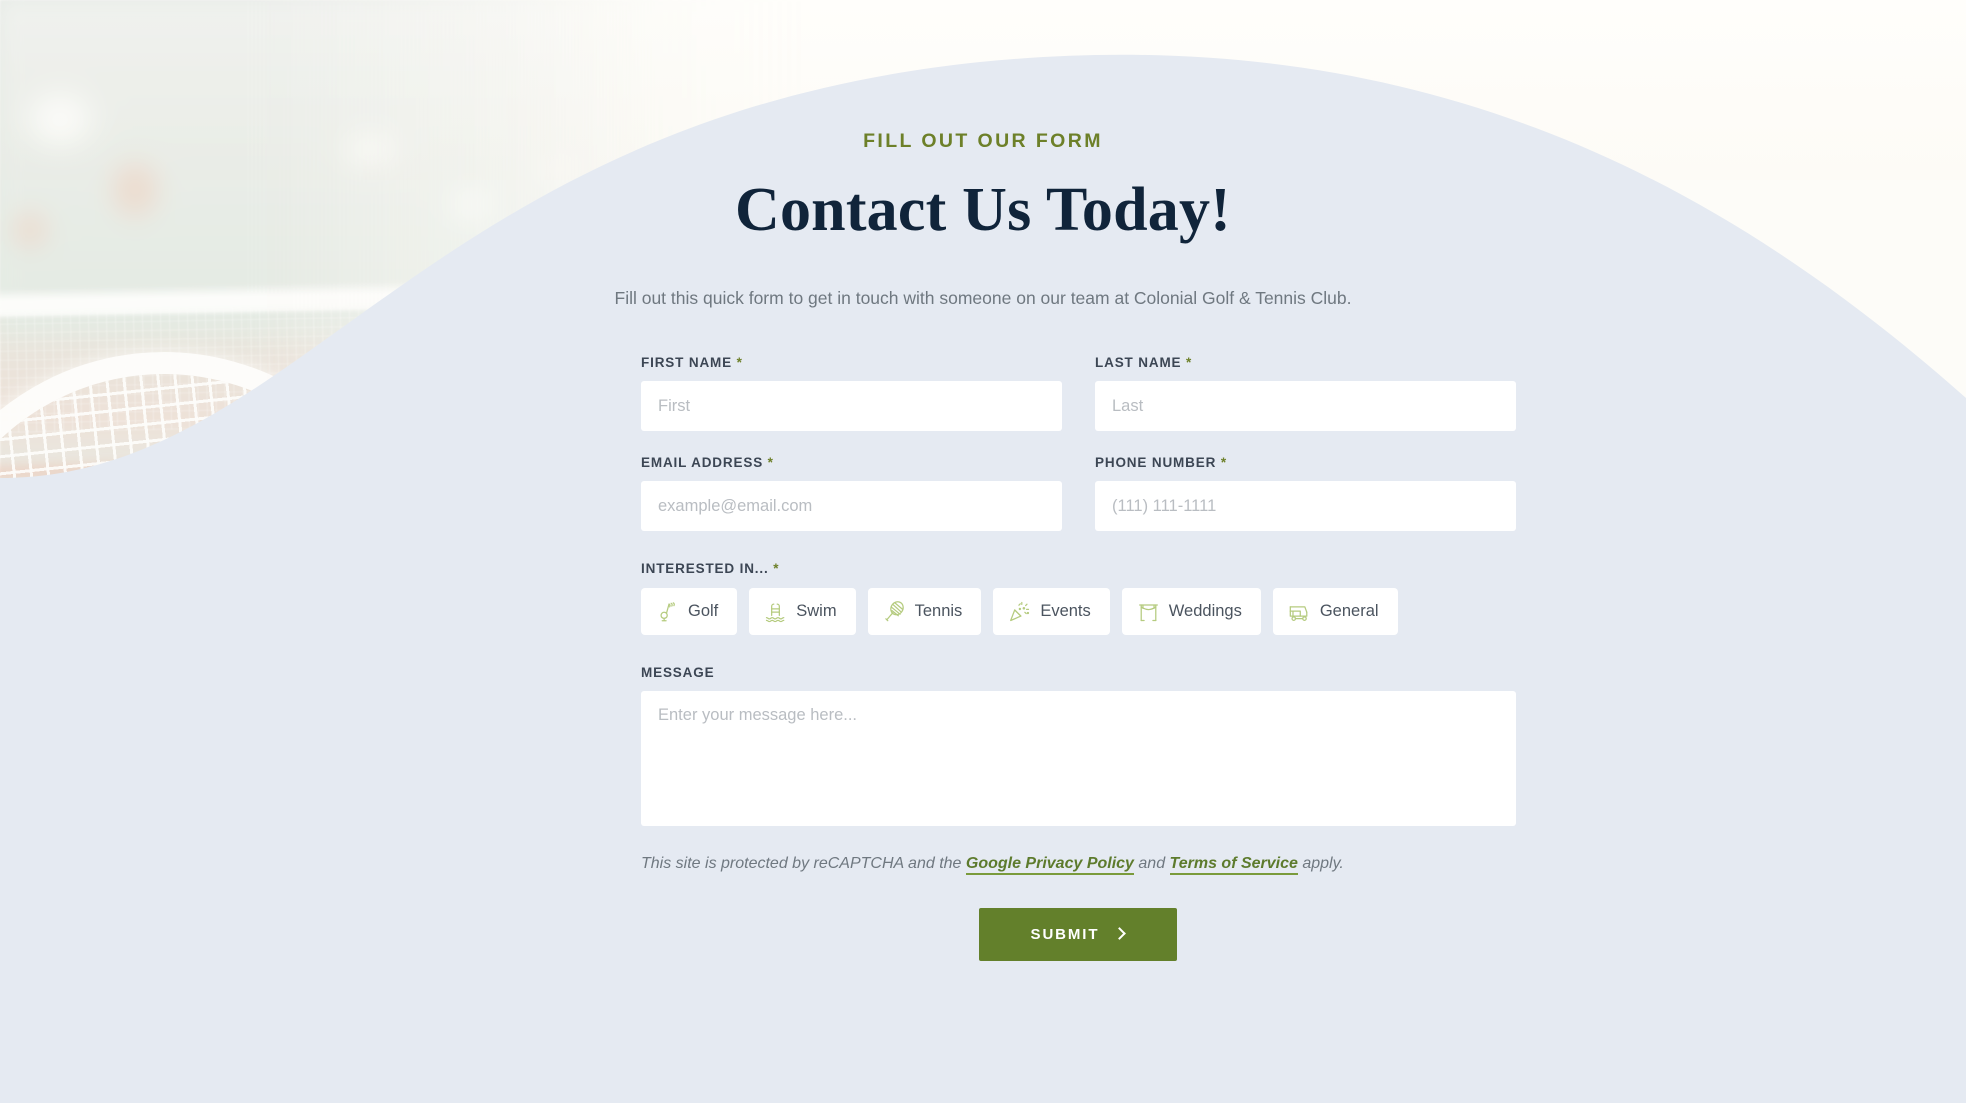 The image size is (1966, 1103). What do you see at coordinates (1151, 863) in the screenshot?
I see `recaptcha-mid-text: and` at bounding box center [1151, 863].